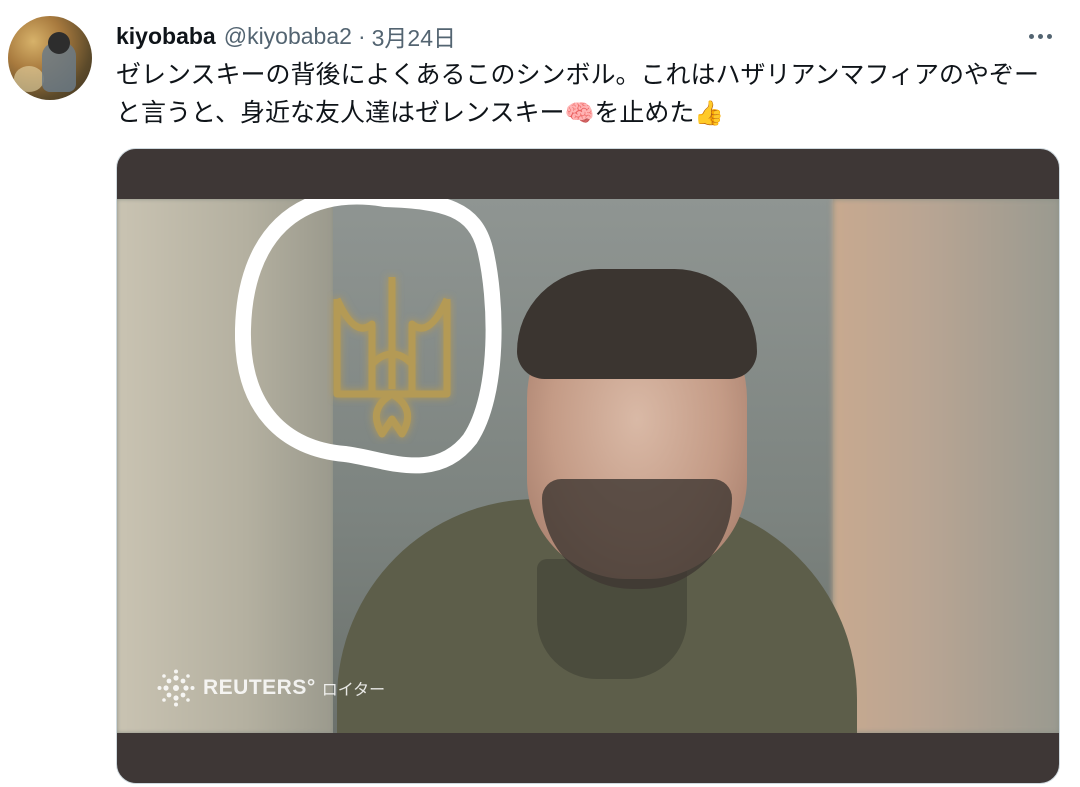 The width and height of the screenshot is (1080, 787). I want to click on reuters-brand-text: REUTERS, so click(255, 687).